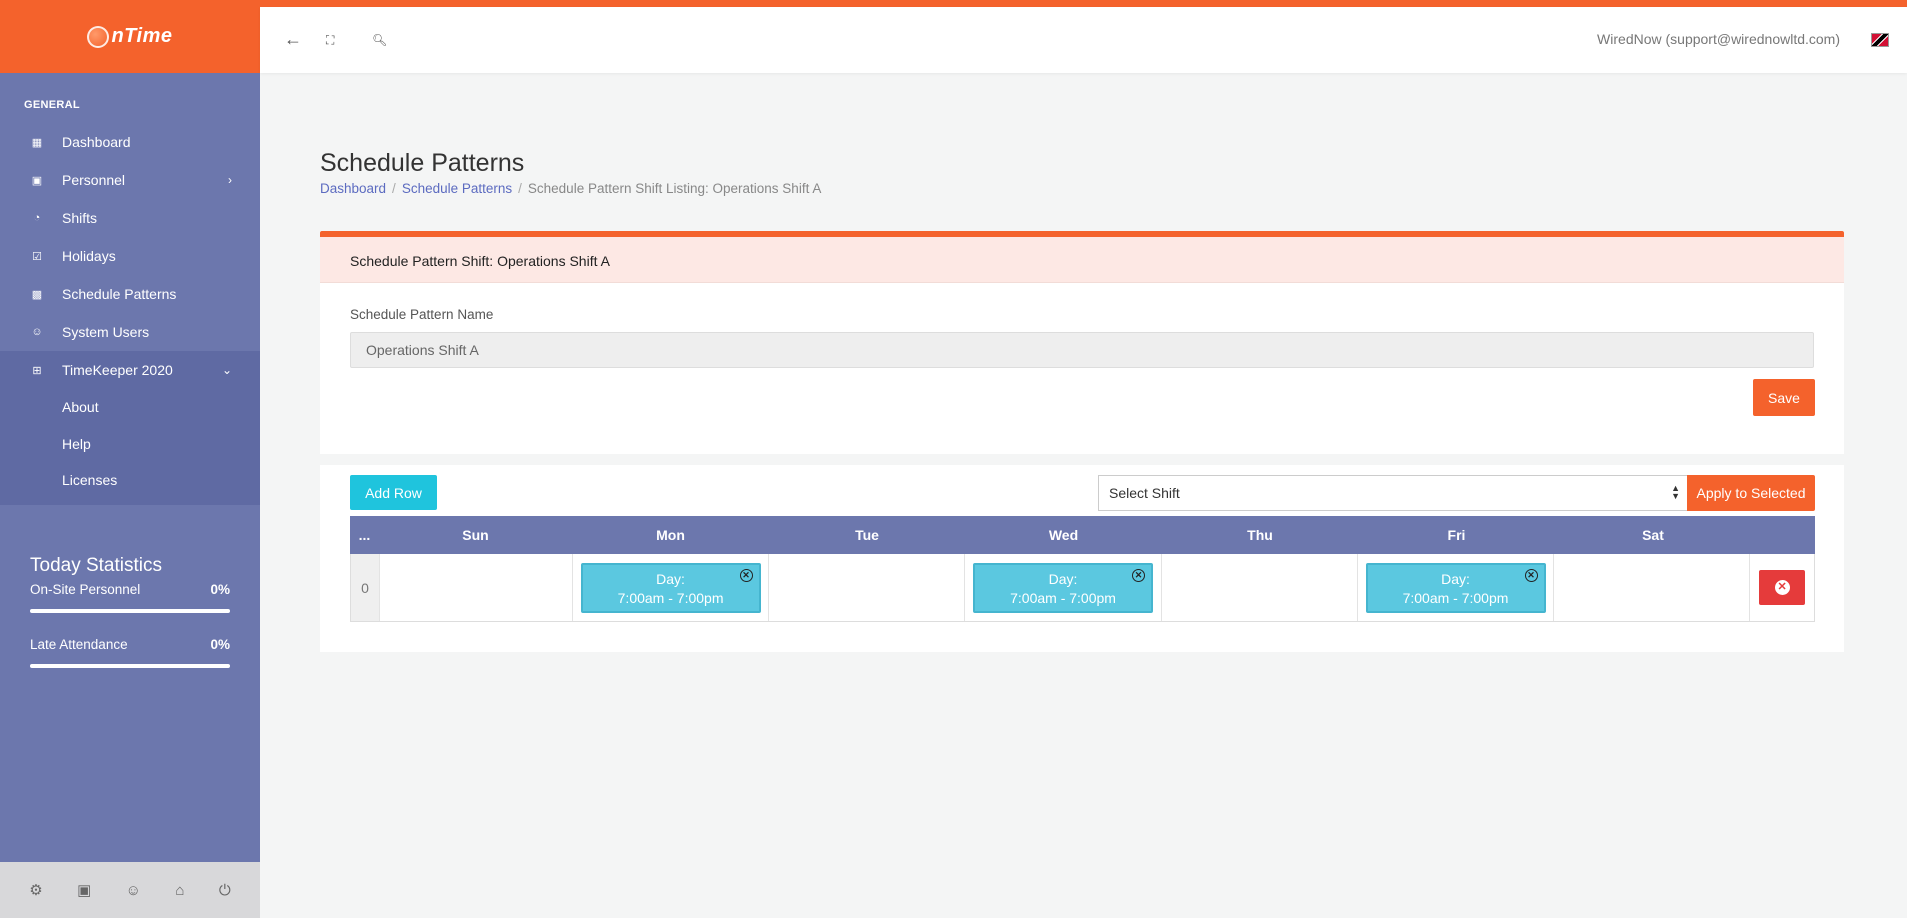  I want to click on breadcrumb-dashboard: Dashboard, so click(353, 188).